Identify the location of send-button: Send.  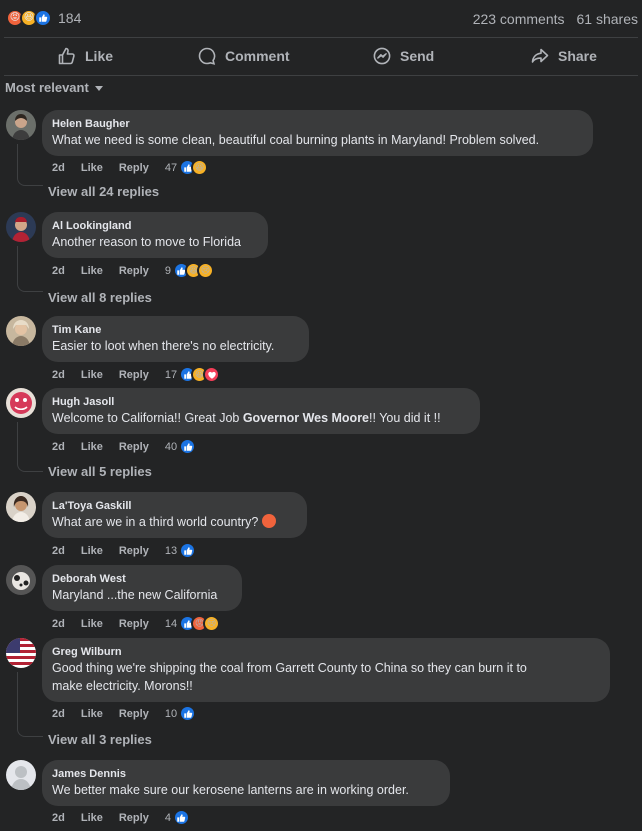
(403, 56).